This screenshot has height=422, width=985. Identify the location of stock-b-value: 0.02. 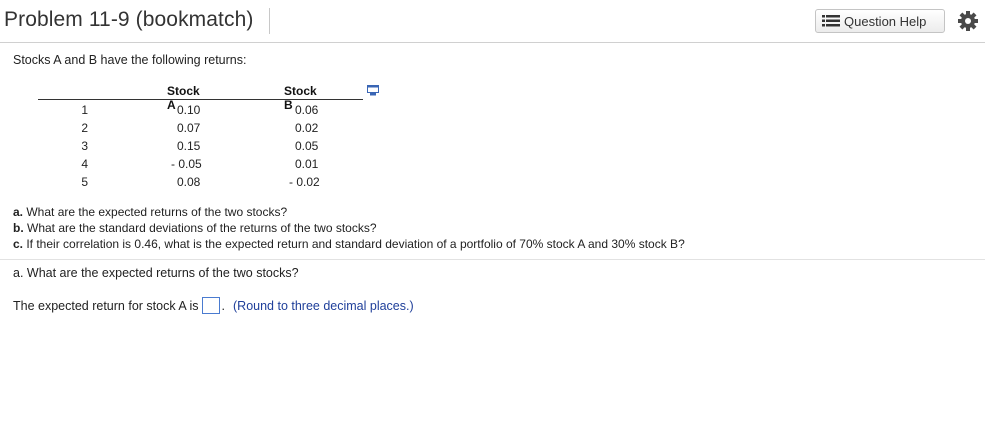
(307, 128).